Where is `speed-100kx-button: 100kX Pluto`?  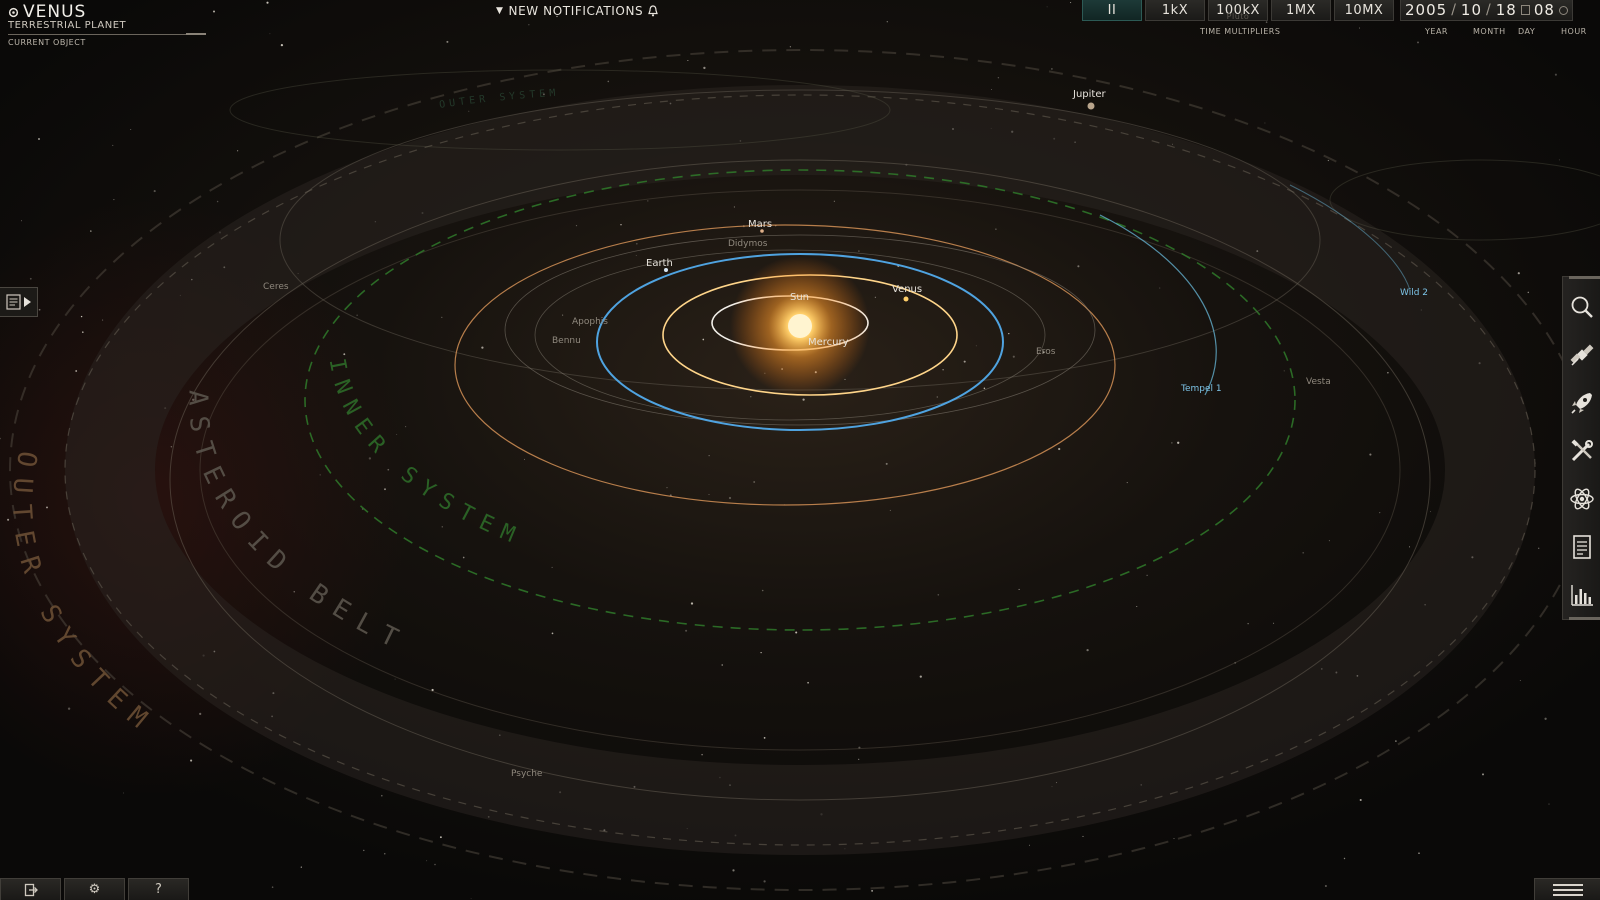
speed-100kx-button: 100kX Pluto is located at coordinates (1238, 10).